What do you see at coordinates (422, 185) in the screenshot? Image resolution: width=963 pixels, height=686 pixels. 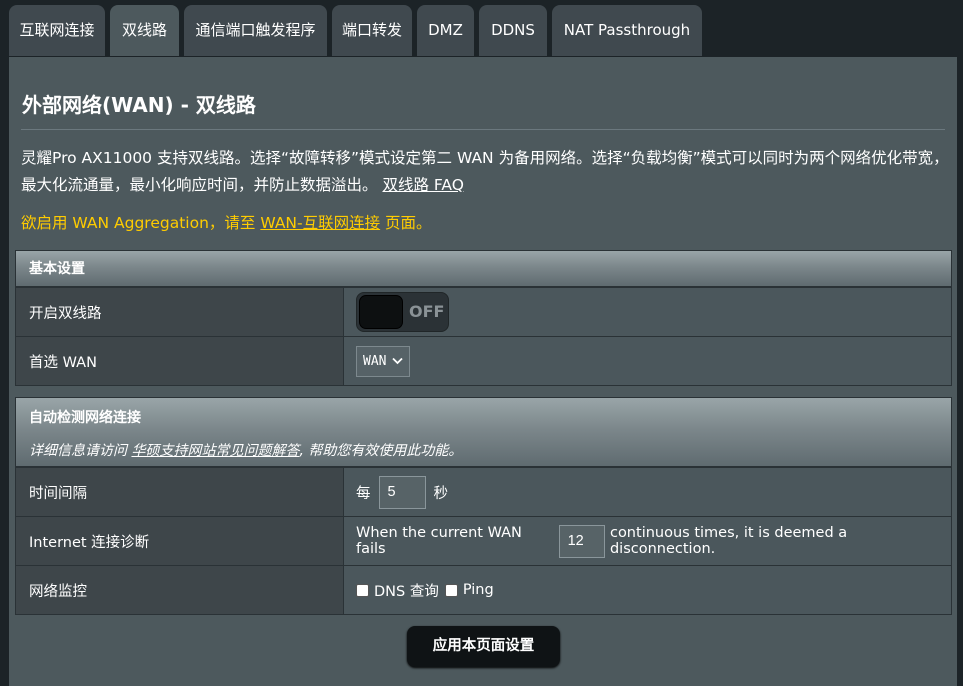 I see `faq-link: 双线路 FAQ` at bounding box center [422, 185].